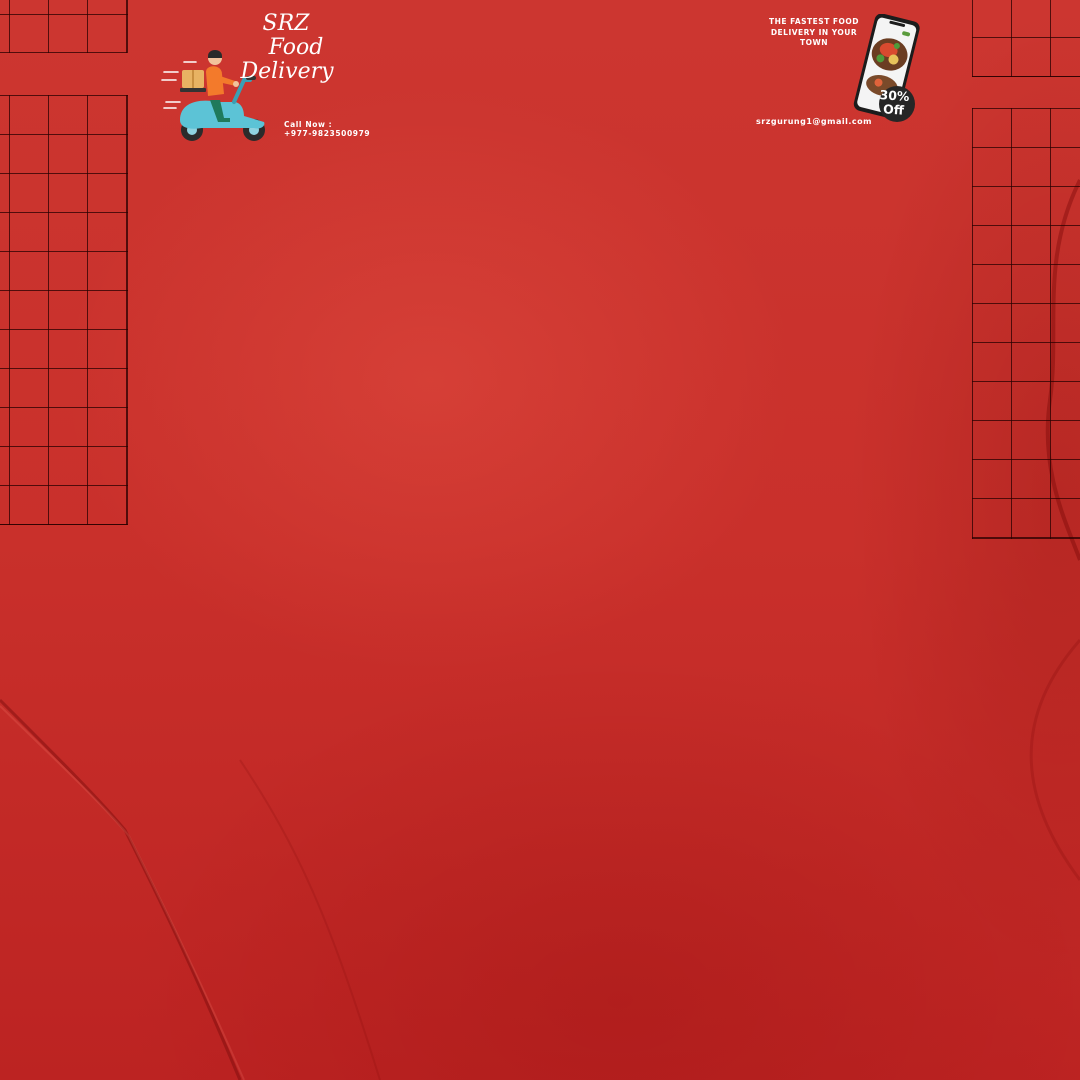  What do you see at coordinates (1026, 38) in the screenshot?
I see `grid-pattern-right-top` at bounding box center [1026, 38].